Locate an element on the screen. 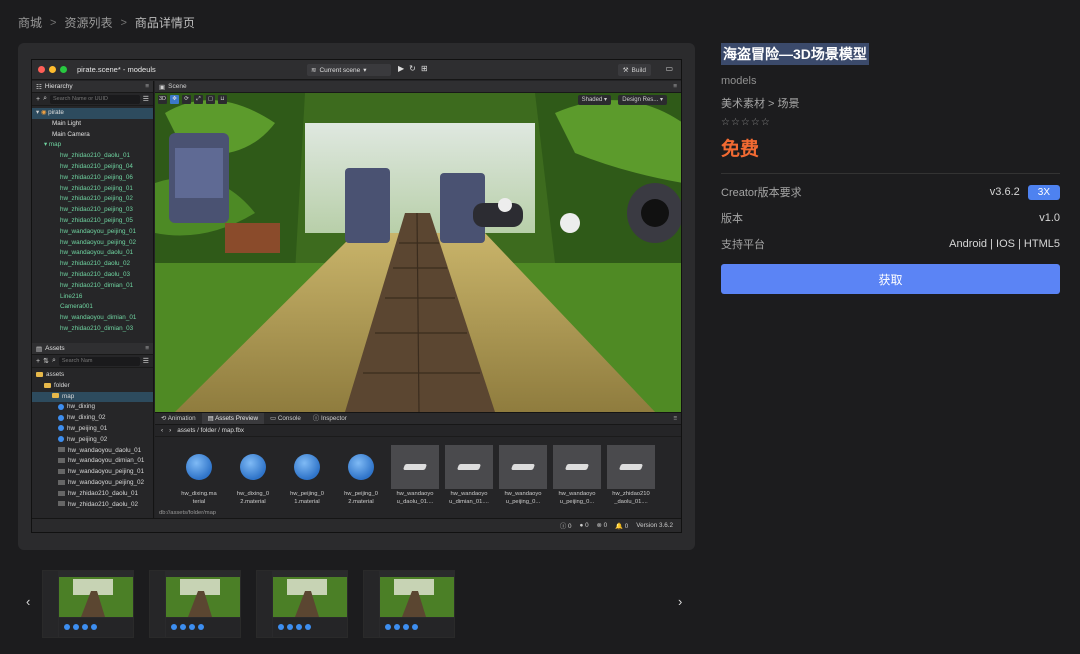 Image resolution: width=1080 pixels, height=654 pixels. editor-play-controls: ▶ ↻ ⊞ is located at coordinates (413, 68).